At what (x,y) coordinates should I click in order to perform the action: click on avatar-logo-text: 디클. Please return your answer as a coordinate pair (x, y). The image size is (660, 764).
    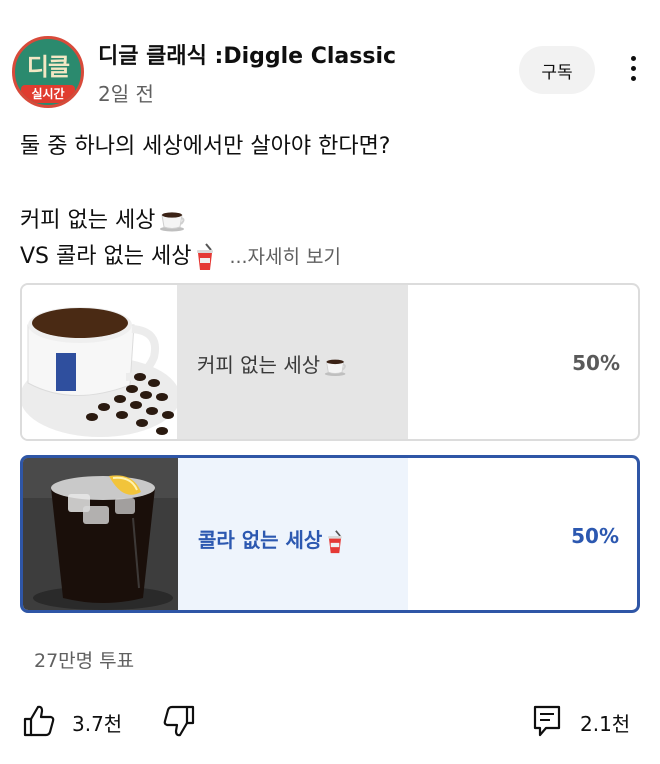
    Looking at the image, I should click on (48, 67).